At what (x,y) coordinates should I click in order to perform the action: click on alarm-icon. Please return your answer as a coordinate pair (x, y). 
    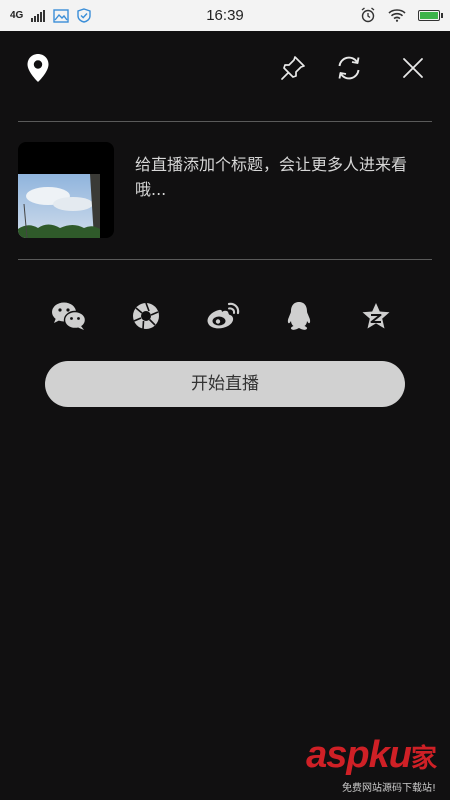
    Looking at the image, I should click on (368, 15).